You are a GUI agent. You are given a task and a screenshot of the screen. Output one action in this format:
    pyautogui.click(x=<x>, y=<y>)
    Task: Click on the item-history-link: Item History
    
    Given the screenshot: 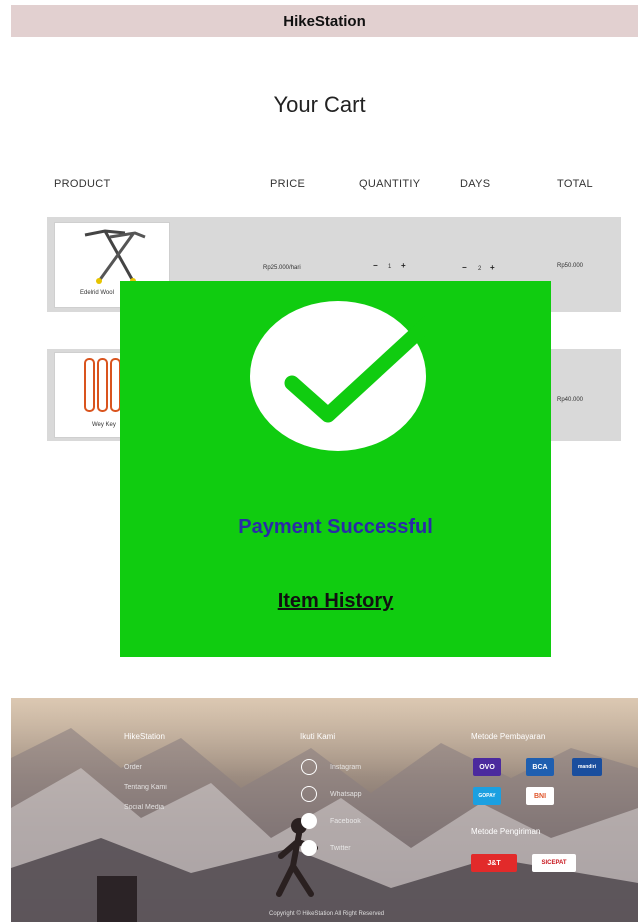 What is the action you would take?
    pyautogui.click(x=335, y=601)
    